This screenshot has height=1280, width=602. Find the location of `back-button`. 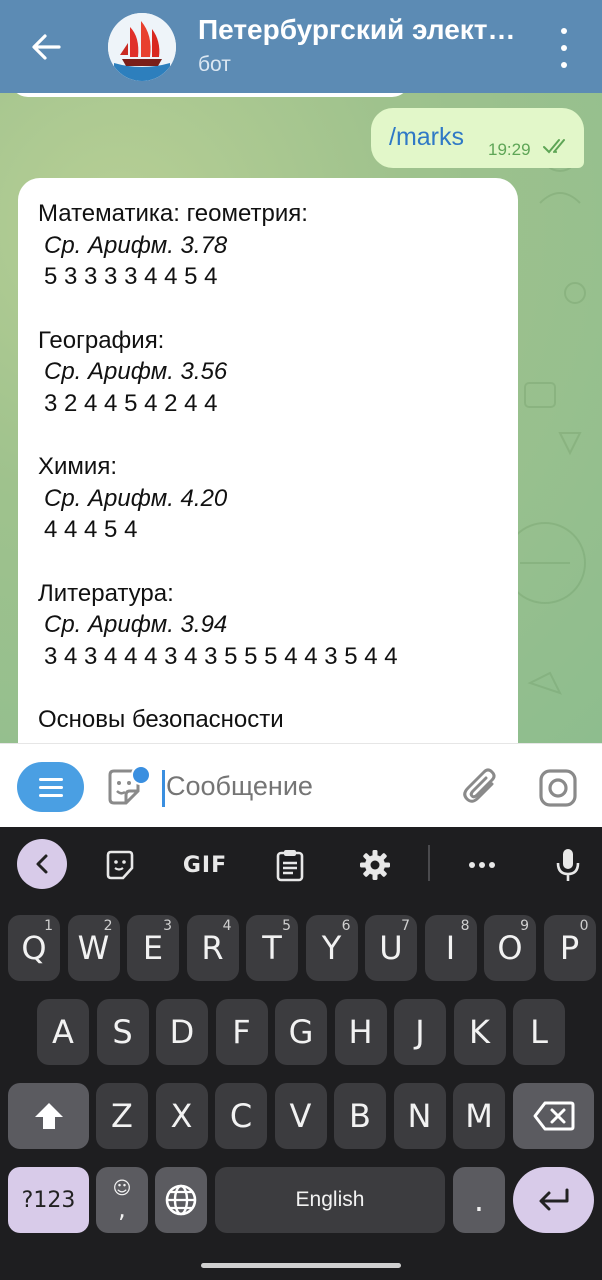

back-button is located at coordinates (46, 47).